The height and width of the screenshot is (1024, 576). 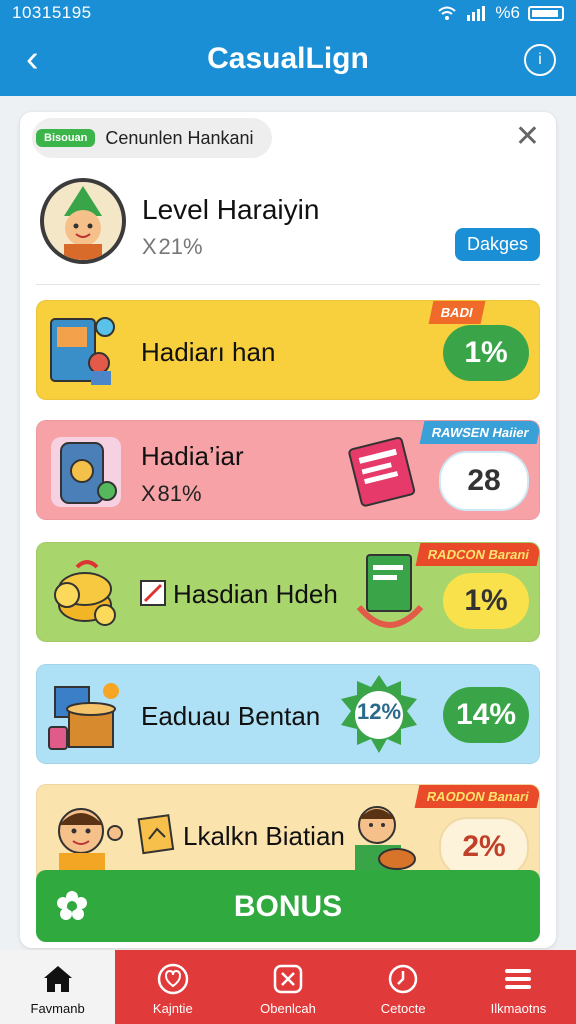 What do you see at coordinates (379, 711) in the screenshot?
I see `sticker-text: 12%` at bounding box center [379, 711].